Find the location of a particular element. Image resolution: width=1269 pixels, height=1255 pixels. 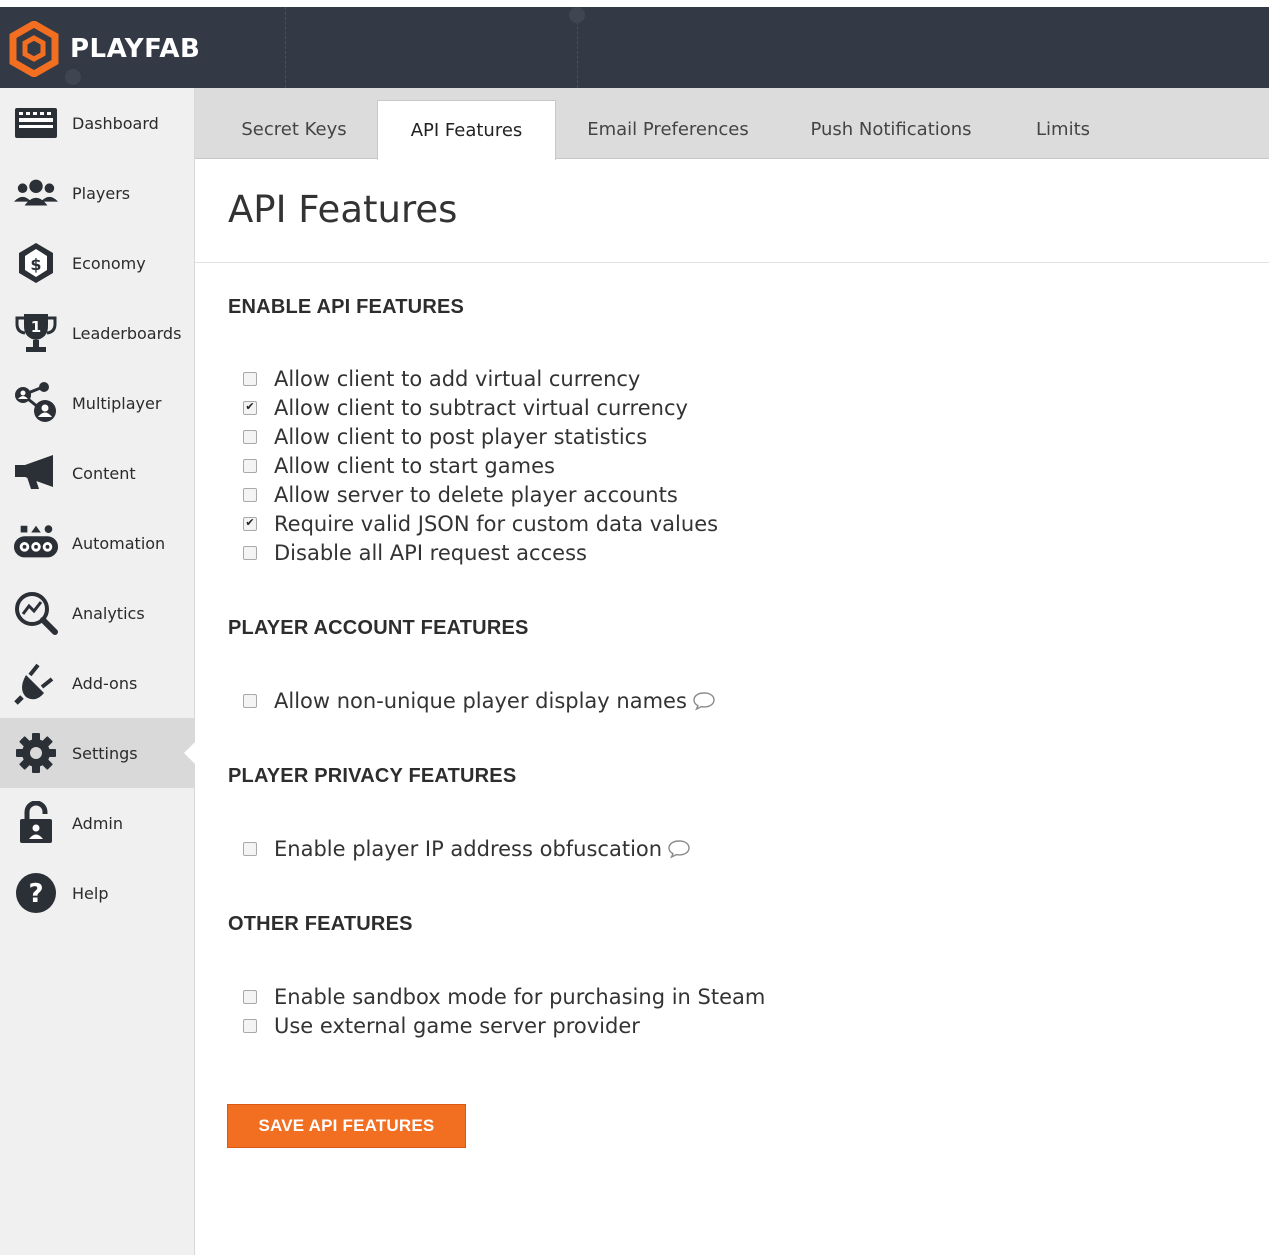

players-icon is located at coordinates (36, 193).